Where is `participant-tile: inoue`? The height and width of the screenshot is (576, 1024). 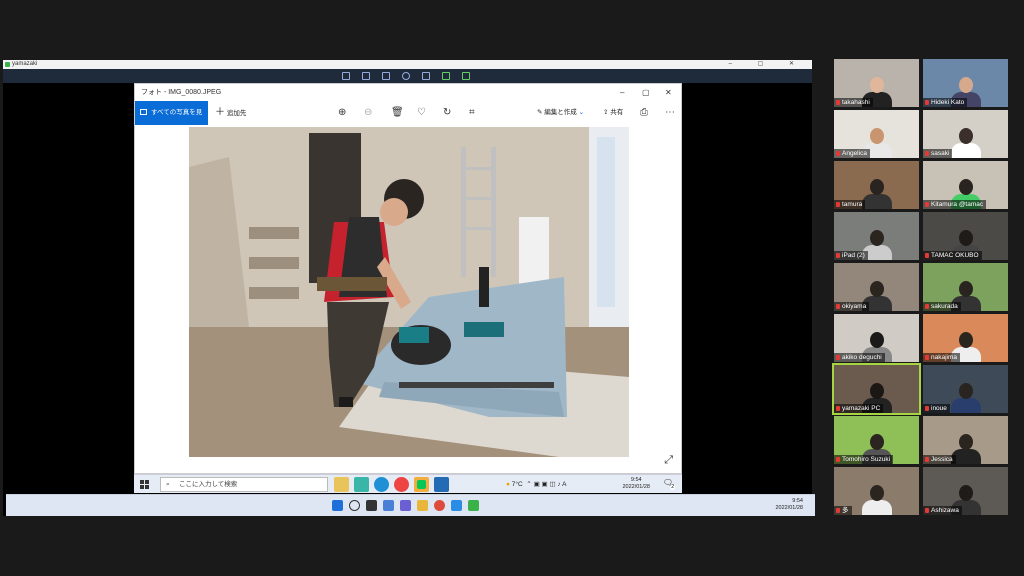
participant-tile: inoue is located at coordinates (965, 389).